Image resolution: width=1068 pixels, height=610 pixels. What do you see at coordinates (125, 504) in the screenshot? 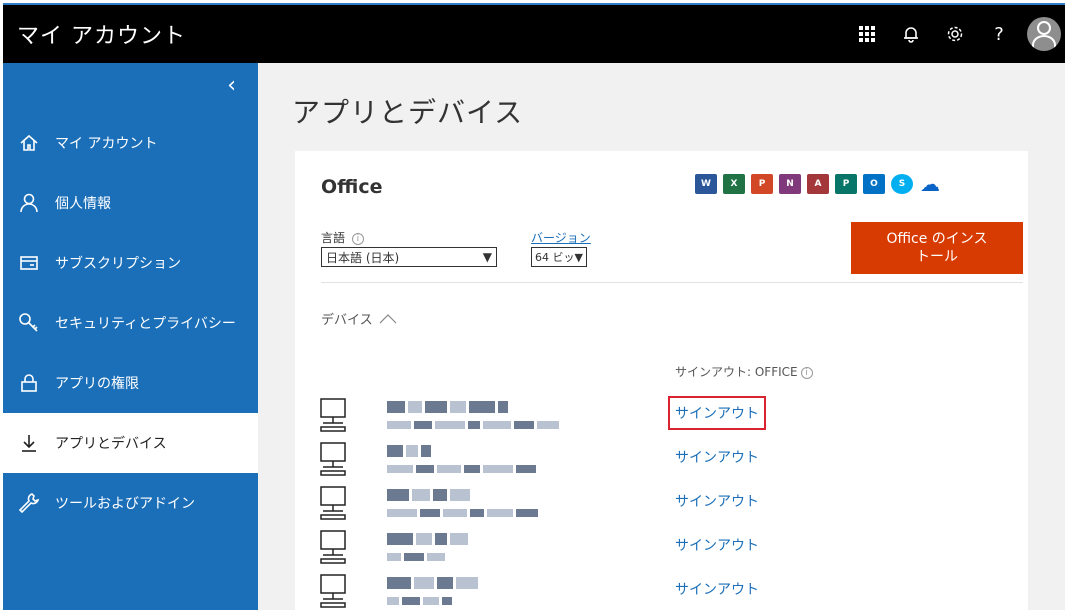
I see `sidebar-item-label: ツールおよびアドイン` at bounding box center [125, 504].